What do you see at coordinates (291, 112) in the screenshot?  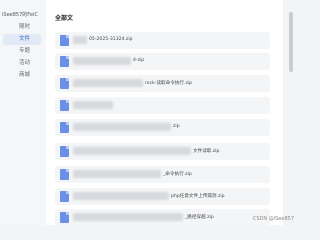 I see `scrollbar` at bounding box center [291, 112].